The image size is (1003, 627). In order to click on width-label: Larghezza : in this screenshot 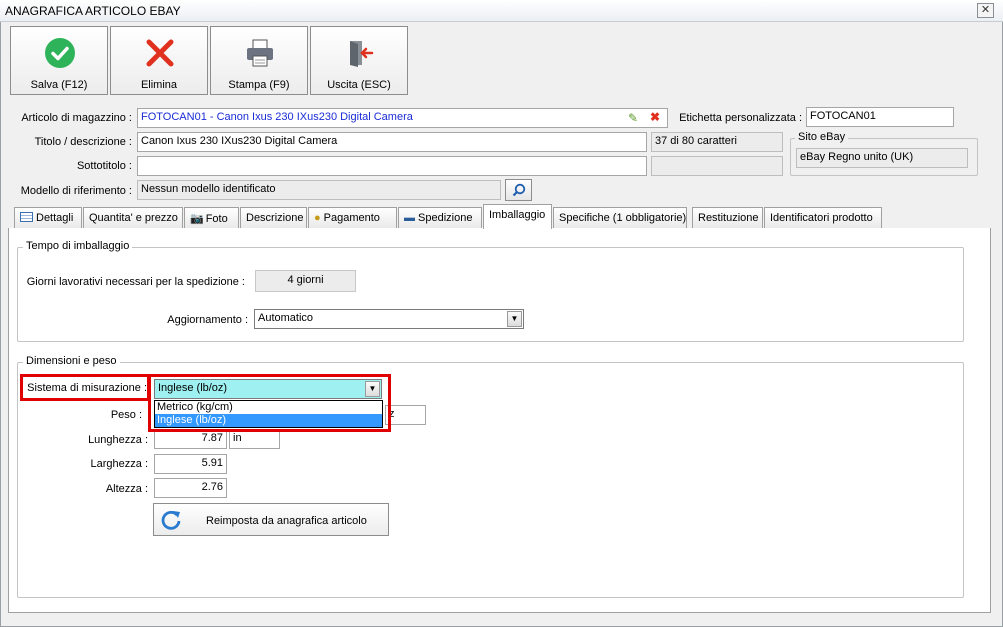, I will do `click(119, 464)`.